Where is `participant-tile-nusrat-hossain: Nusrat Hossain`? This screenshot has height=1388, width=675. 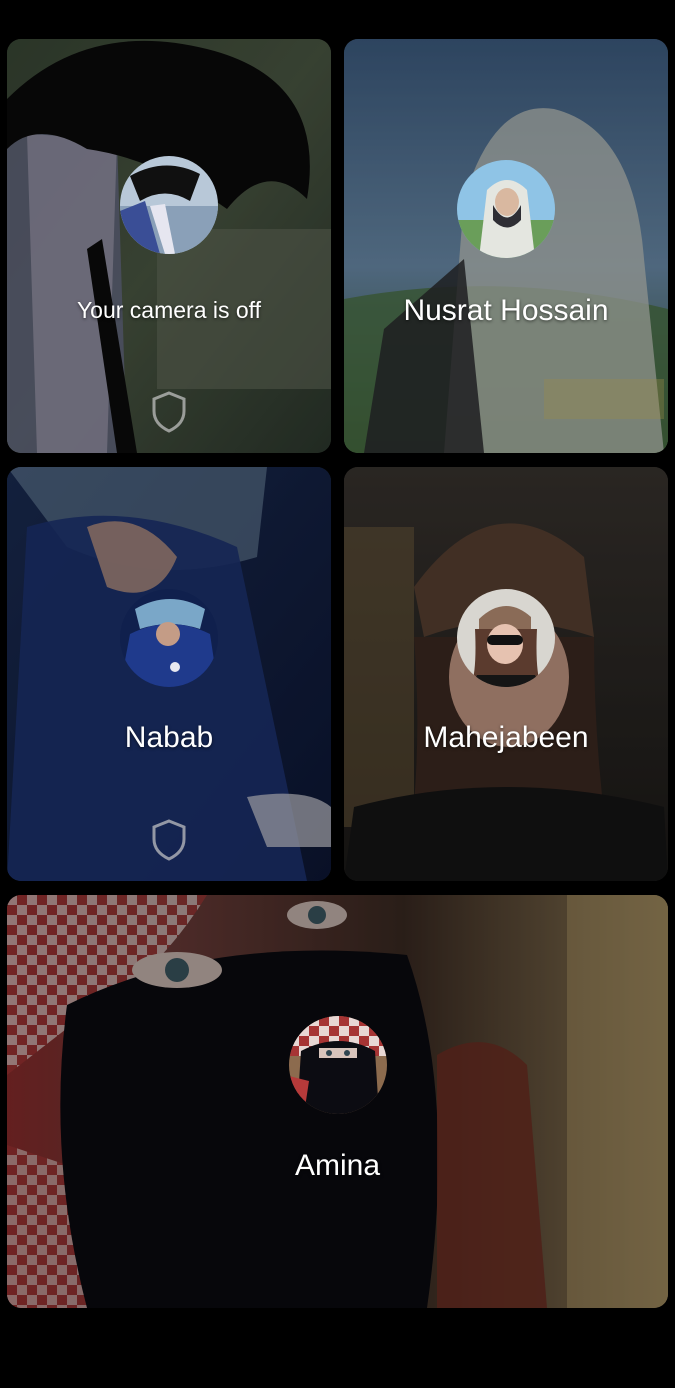
participant-tile-nusrat-hossain: Nusrat Hossain is located at coordinates (506, 246).